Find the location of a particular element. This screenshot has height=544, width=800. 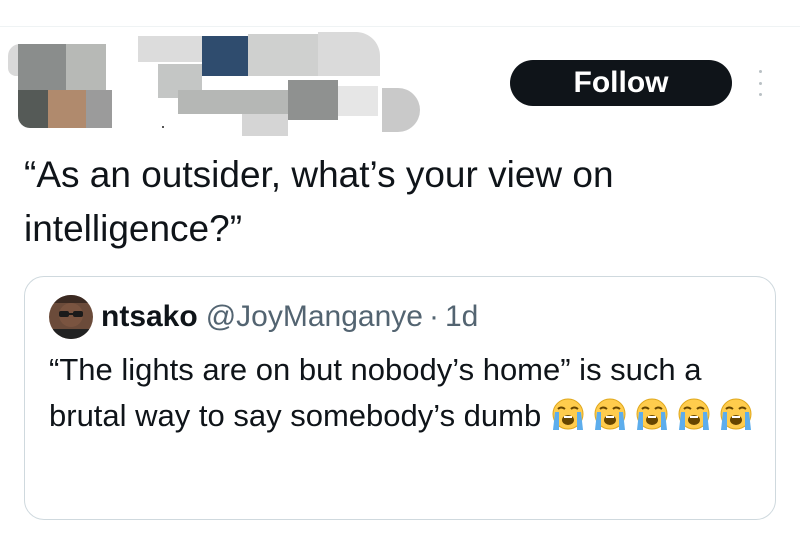

quoted-tweet-header: ntsako @JoyManganye · 1d is located at coordinates (263, 317).